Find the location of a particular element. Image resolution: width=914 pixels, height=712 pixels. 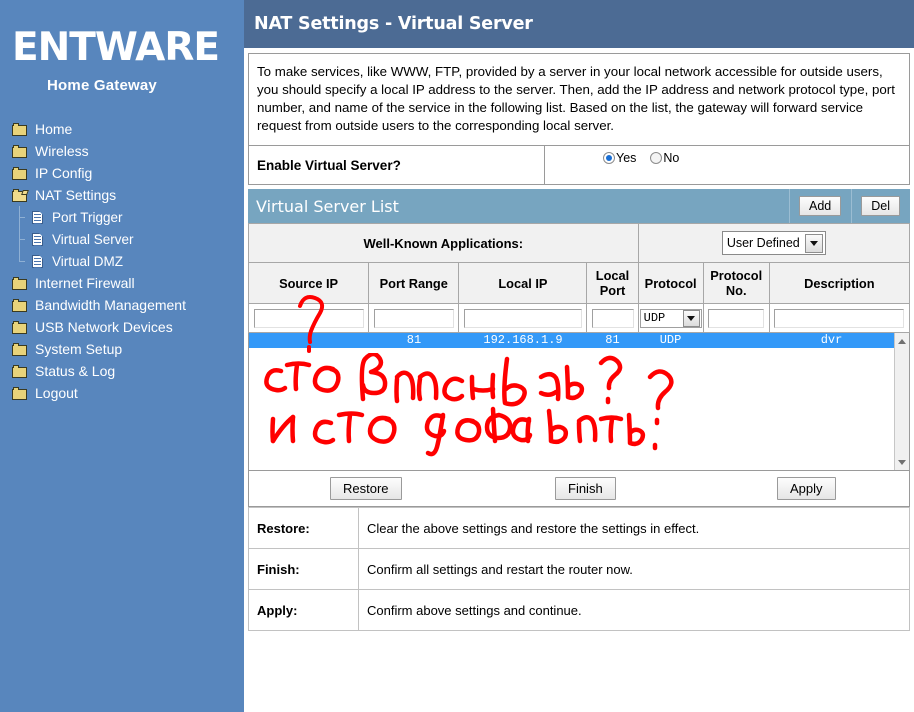

radio-yes-label: Yes is located at coordinates (626, 158).